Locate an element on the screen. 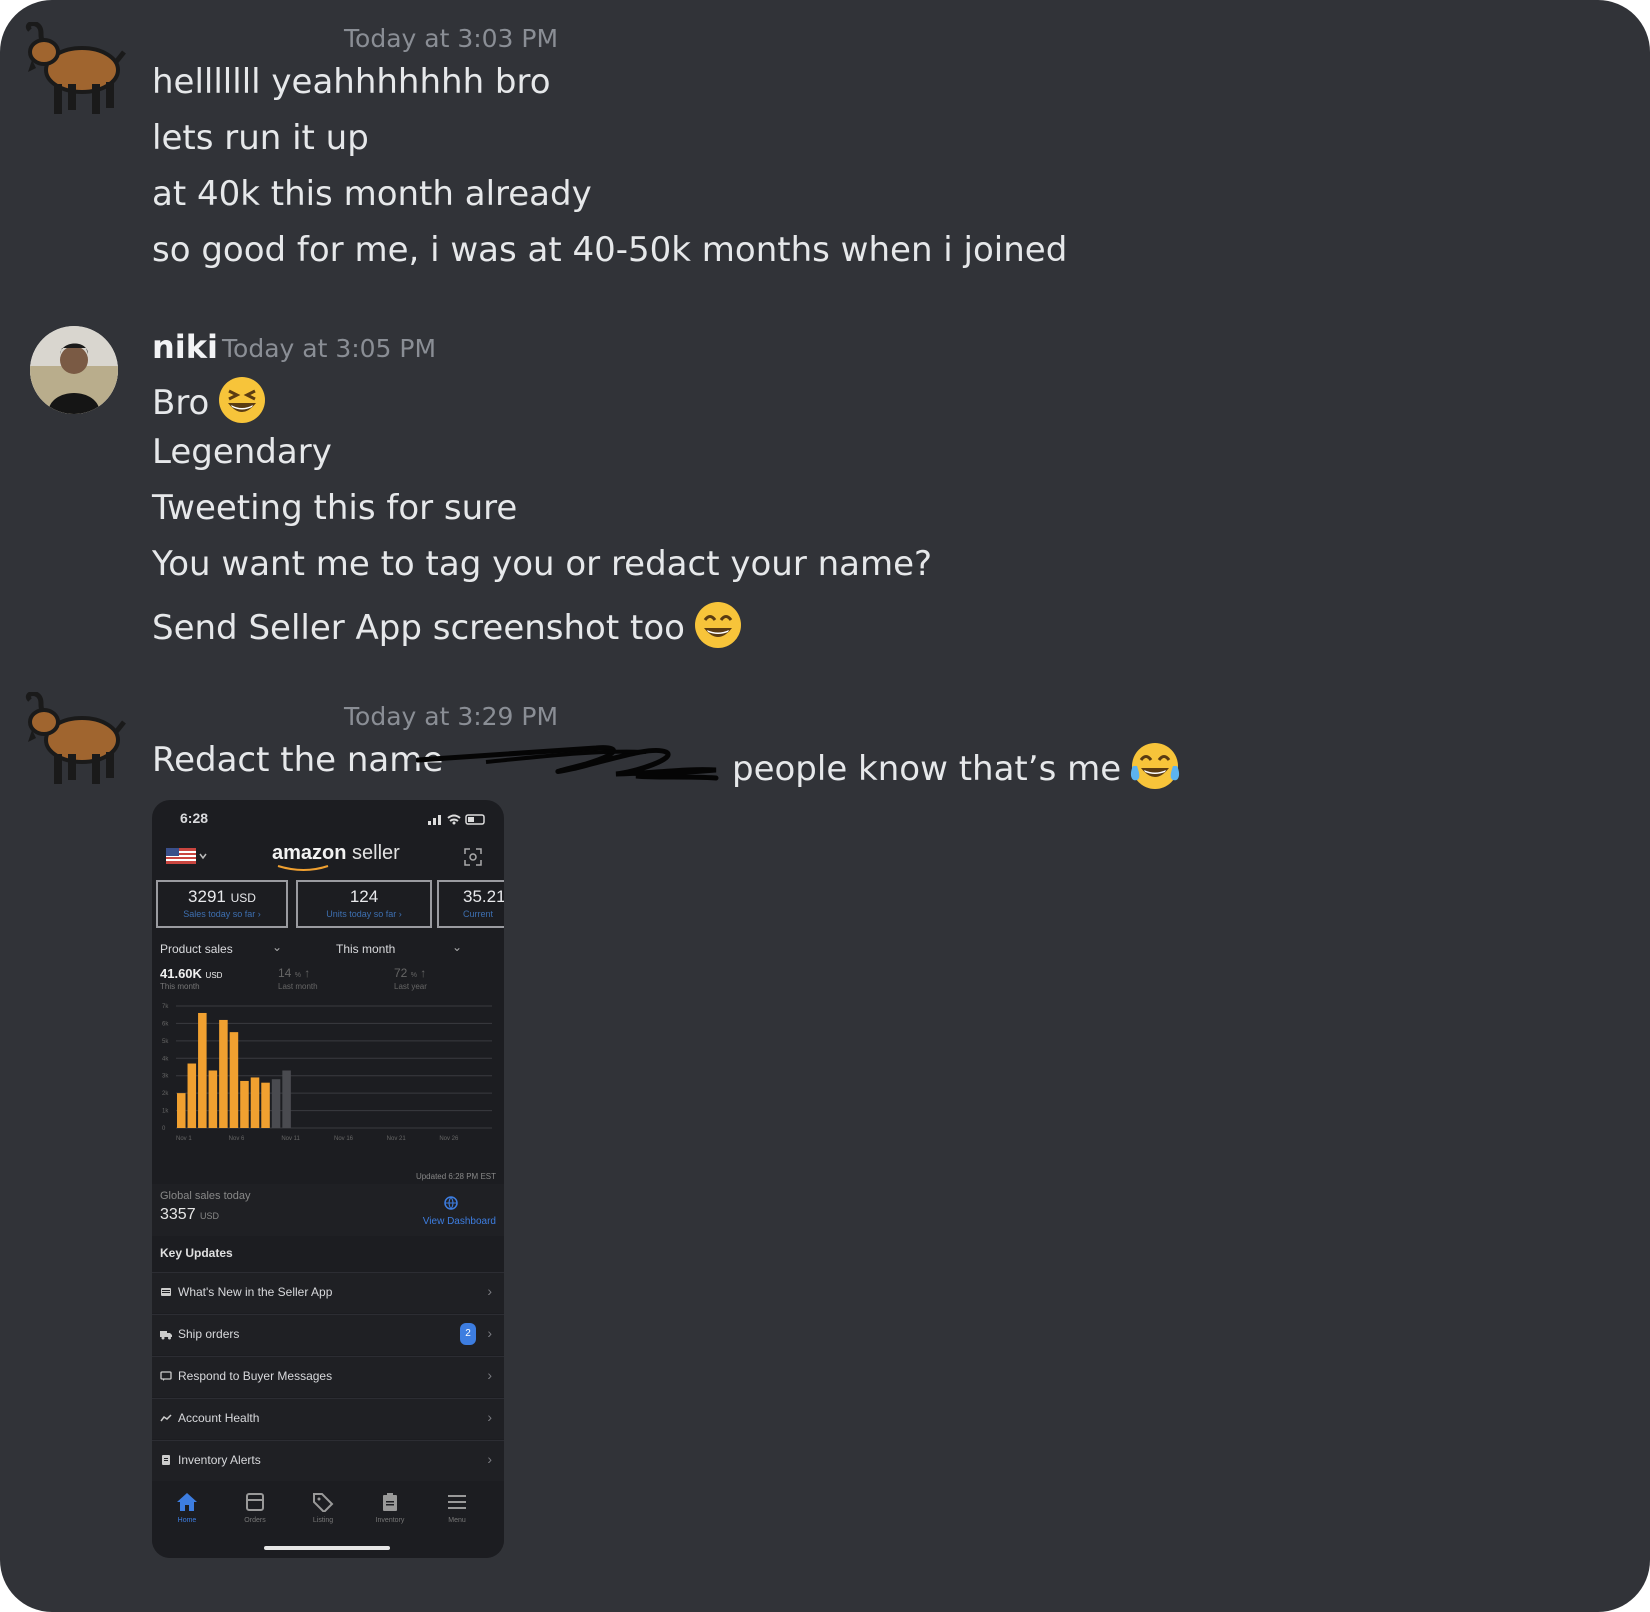  menu-icon is located at coordinates (457, 1502).